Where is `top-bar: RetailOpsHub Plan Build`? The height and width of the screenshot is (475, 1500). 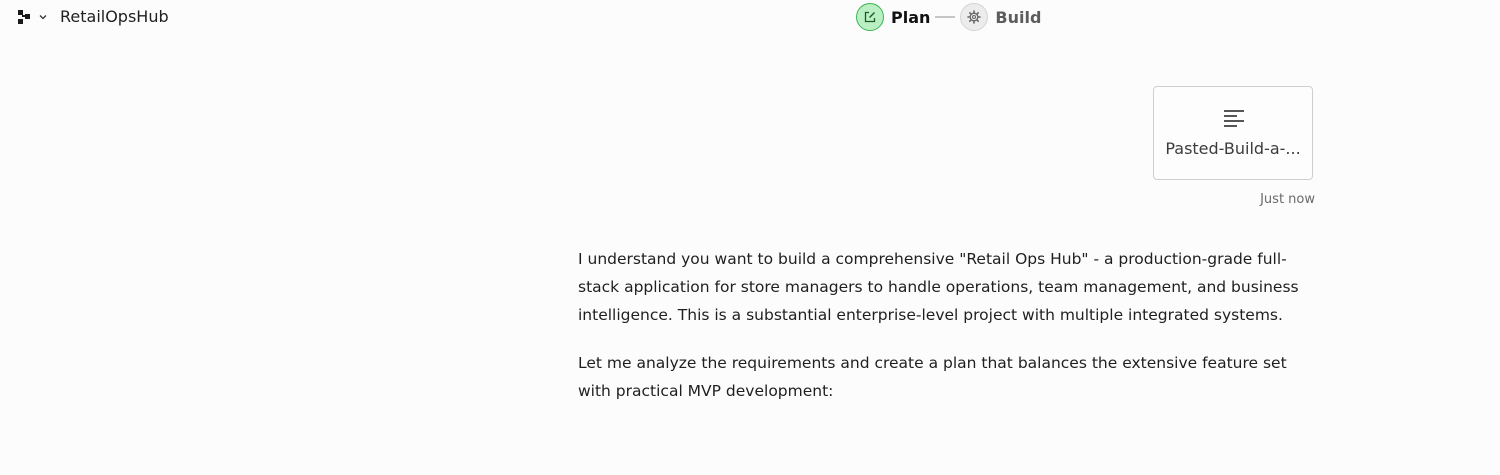 top-bar: RetailOpsHub Plan Build is located at coordinates (750, 18).